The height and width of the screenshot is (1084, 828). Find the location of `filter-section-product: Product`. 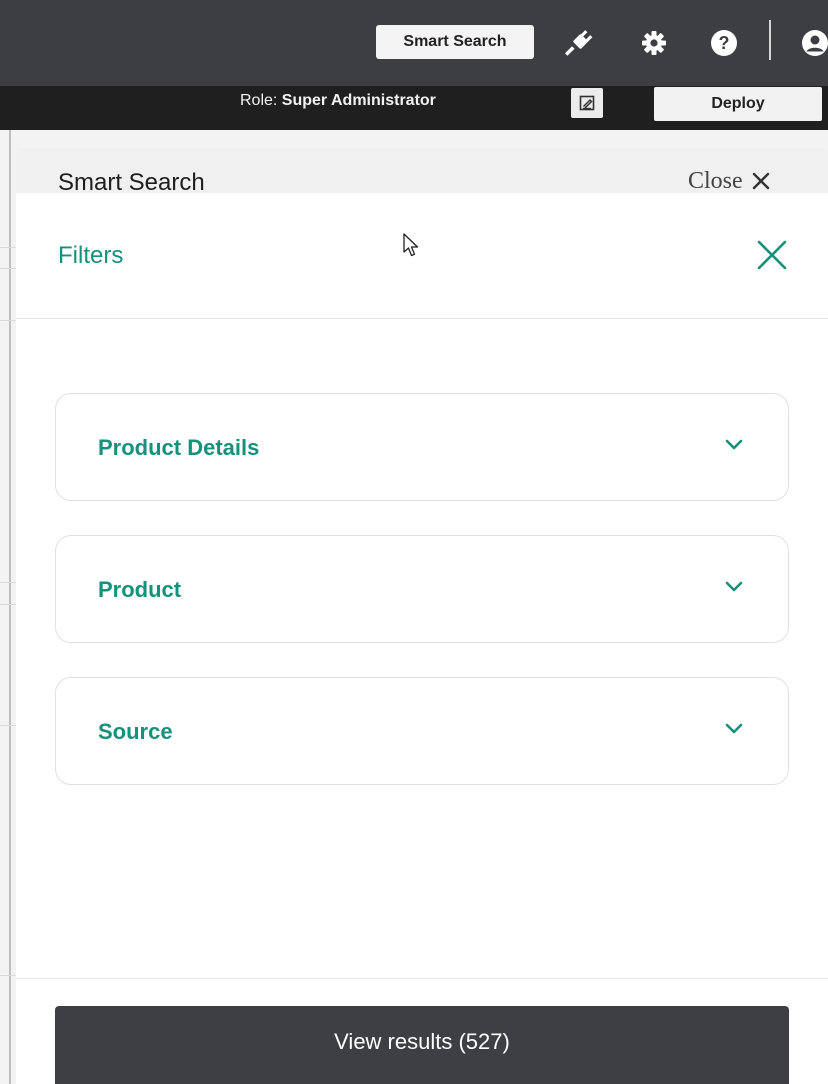

filter-section-product: Product is located at coordinates (422, 589).